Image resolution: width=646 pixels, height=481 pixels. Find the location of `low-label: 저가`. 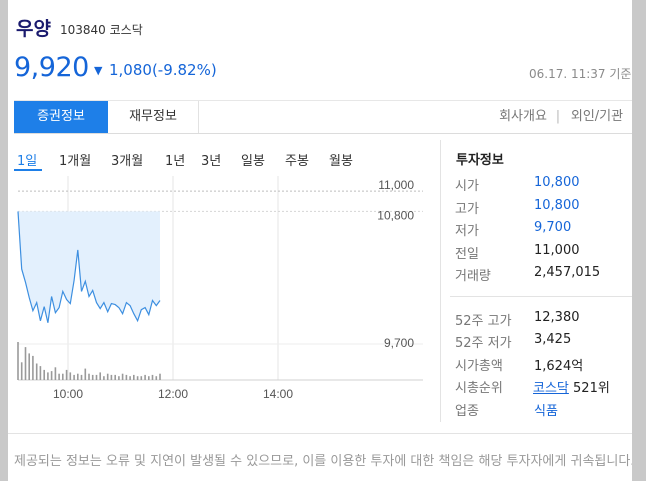

low-label: 저가 is located at coordinates (467, 231).